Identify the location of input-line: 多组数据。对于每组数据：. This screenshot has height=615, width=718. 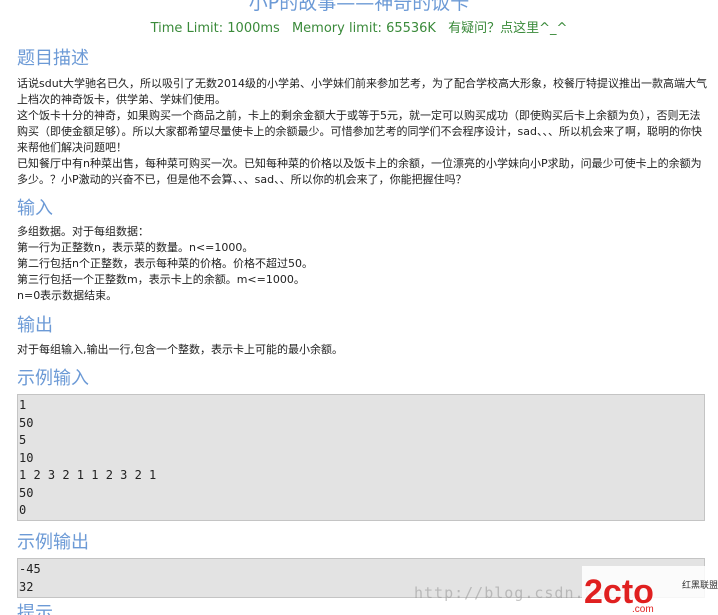
(83, 231).